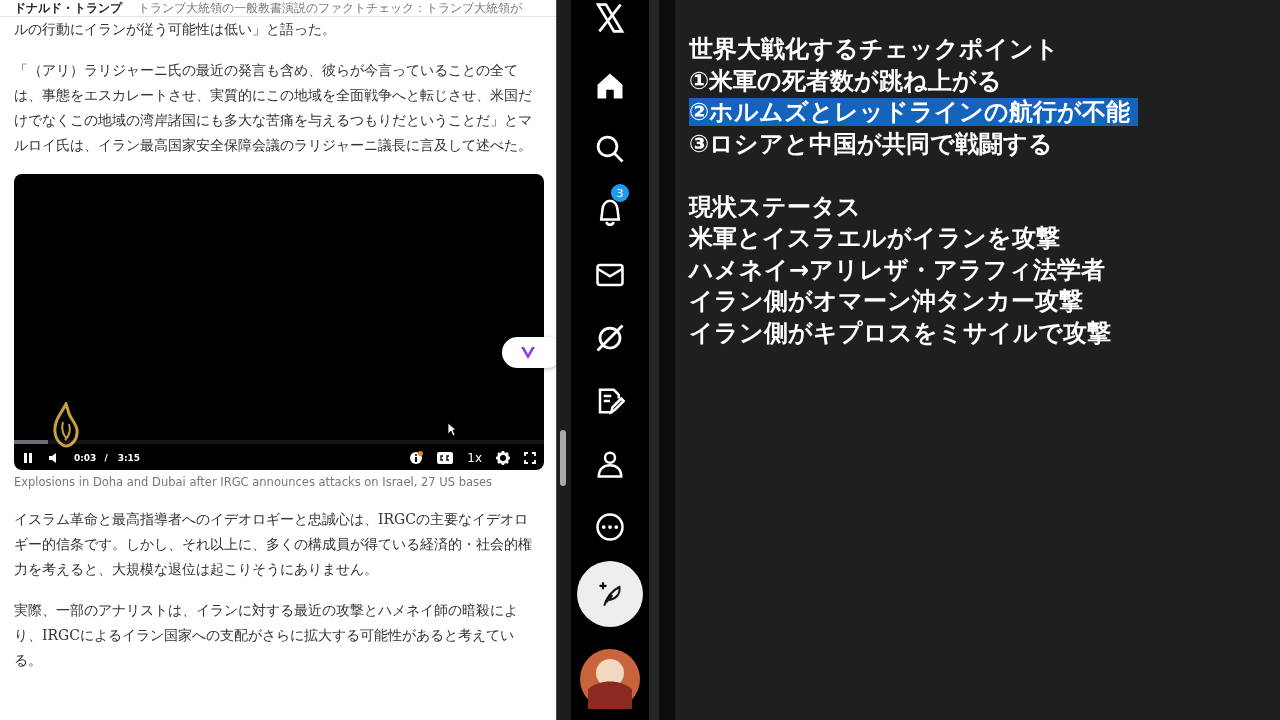  I want to click on slashed-circle-icon, so click(610, 338).